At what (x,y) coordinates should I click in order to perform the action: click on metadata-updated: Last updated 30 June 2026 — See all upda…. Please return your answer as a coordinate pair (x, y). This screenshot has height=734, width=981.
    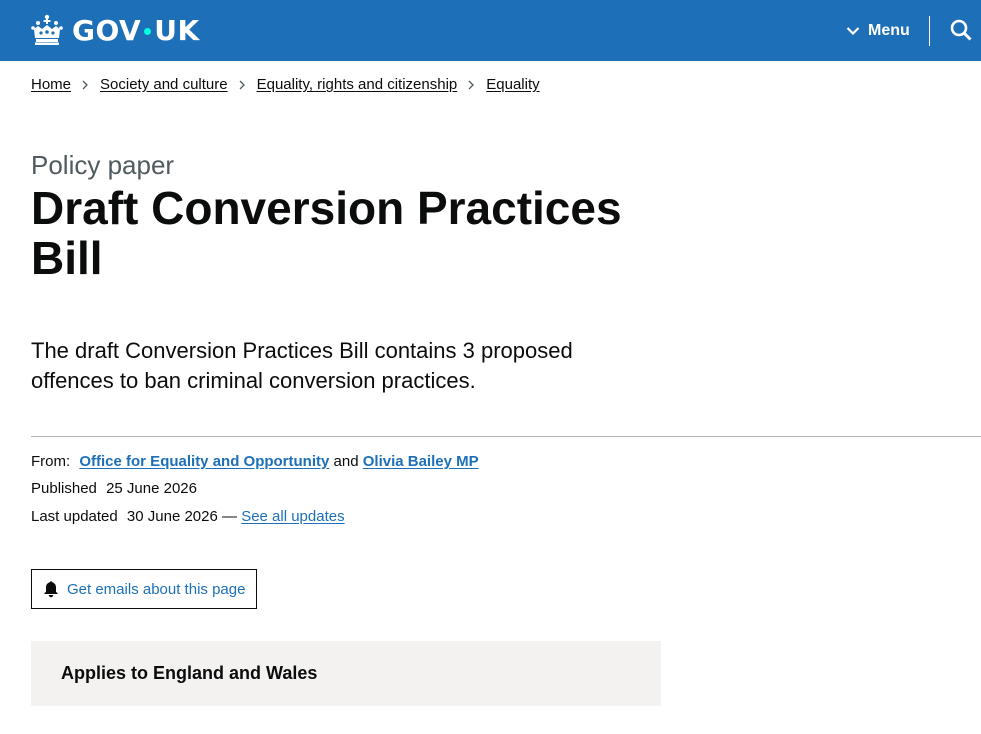
    Looking at the image, I should click on (188, 516).